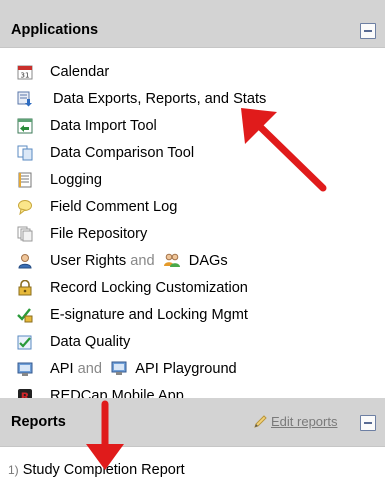  What do you see at coordinates (25, 207) in the screenshot?
I see `field-comment-icon` at bounding box center [25, 207].